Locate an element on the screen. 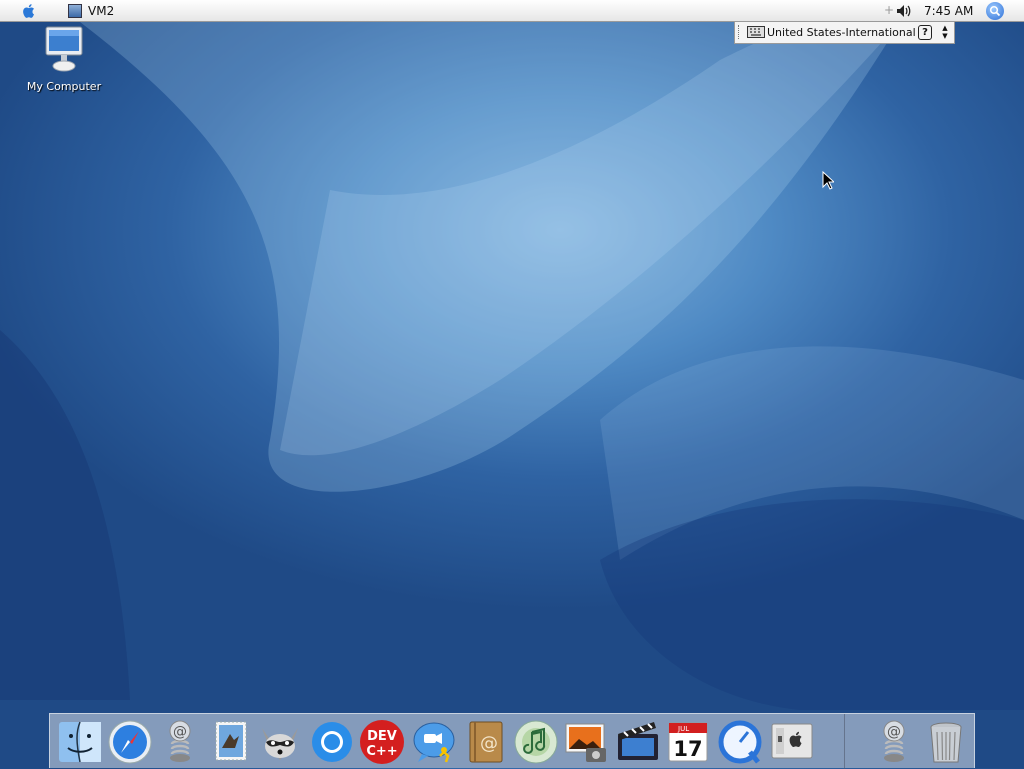  keyboard-icon is located at coordinates (756, 32).